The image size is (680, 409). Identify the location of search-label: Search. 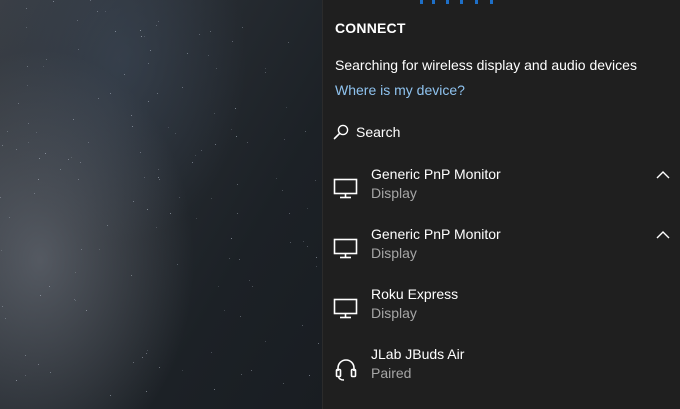
(378, 132).